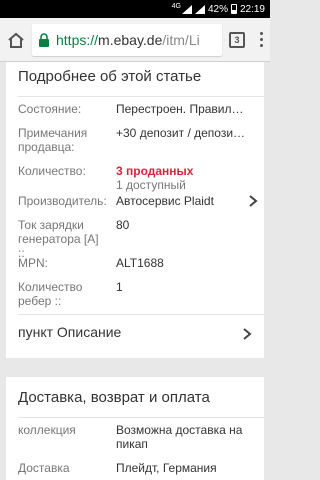  I want to click on shipping-title: Доставка, возврат и оплата, so click(114, 397).